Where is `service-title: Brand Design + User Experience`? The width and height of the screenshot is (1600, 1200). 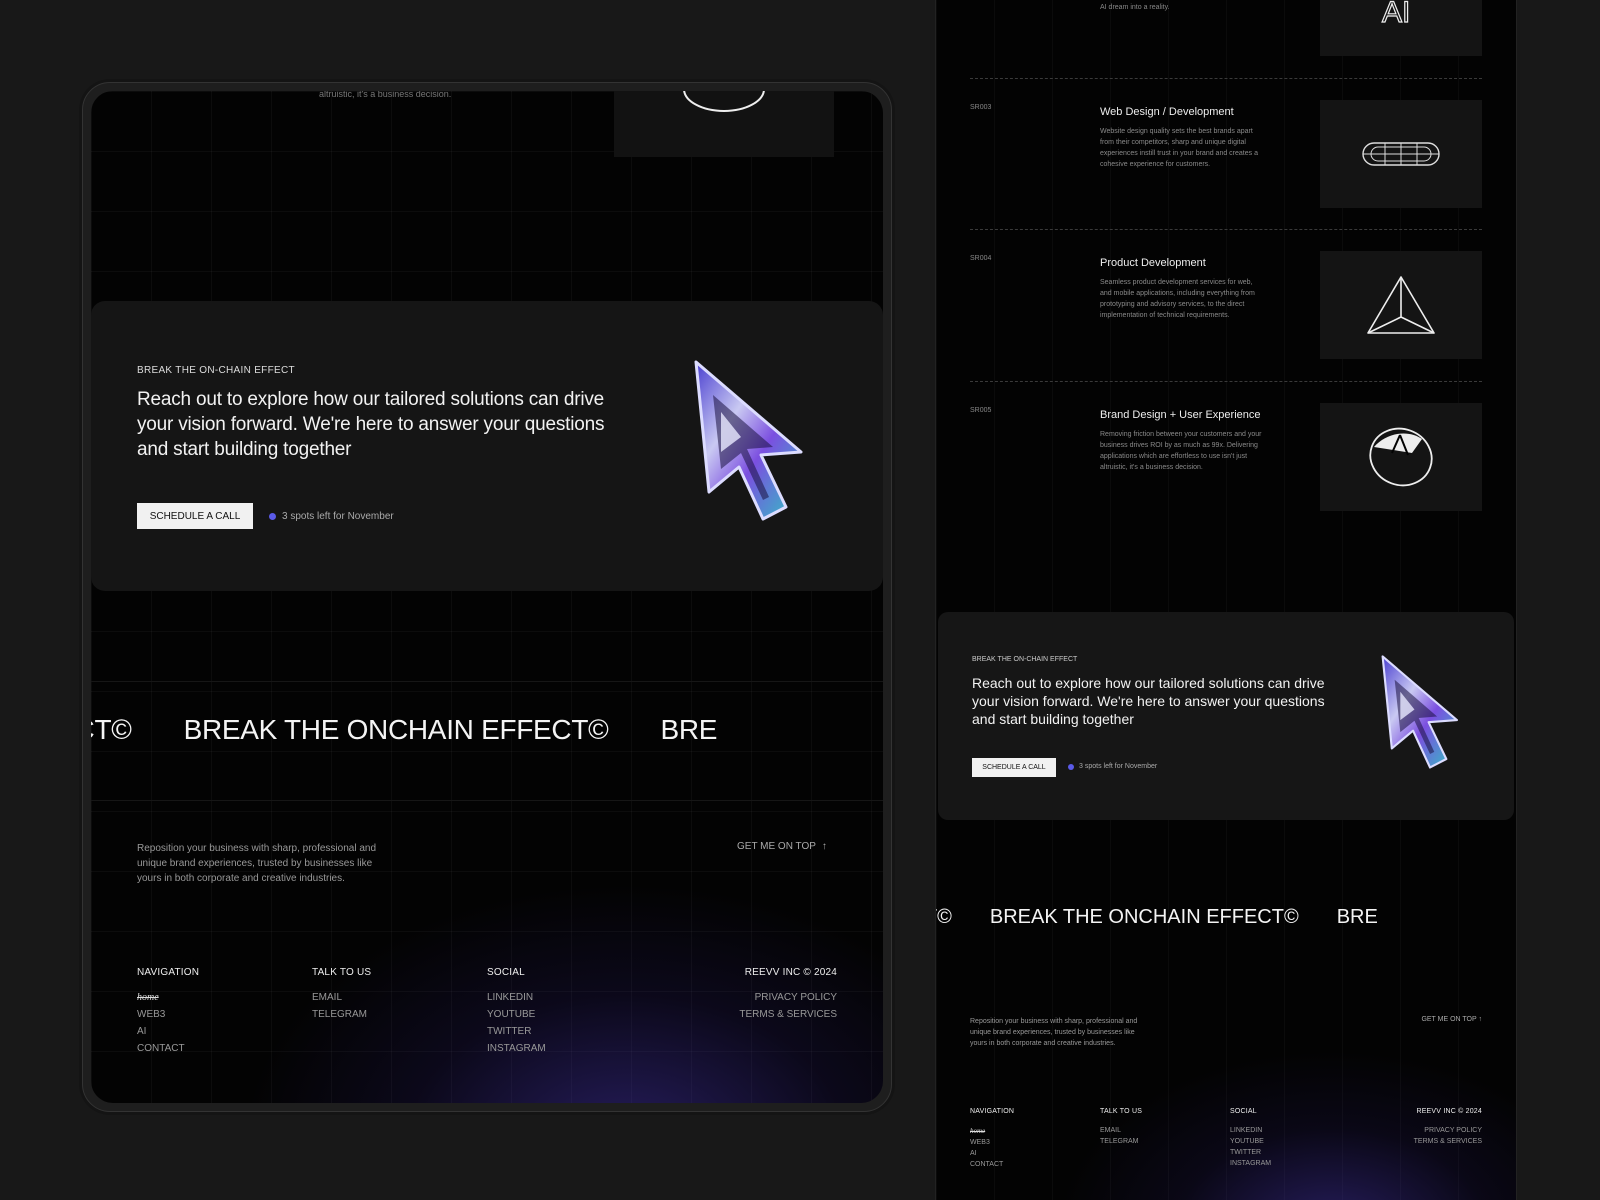 service-title: Brand Design + User Experience is located at coordinates (1180, 415).